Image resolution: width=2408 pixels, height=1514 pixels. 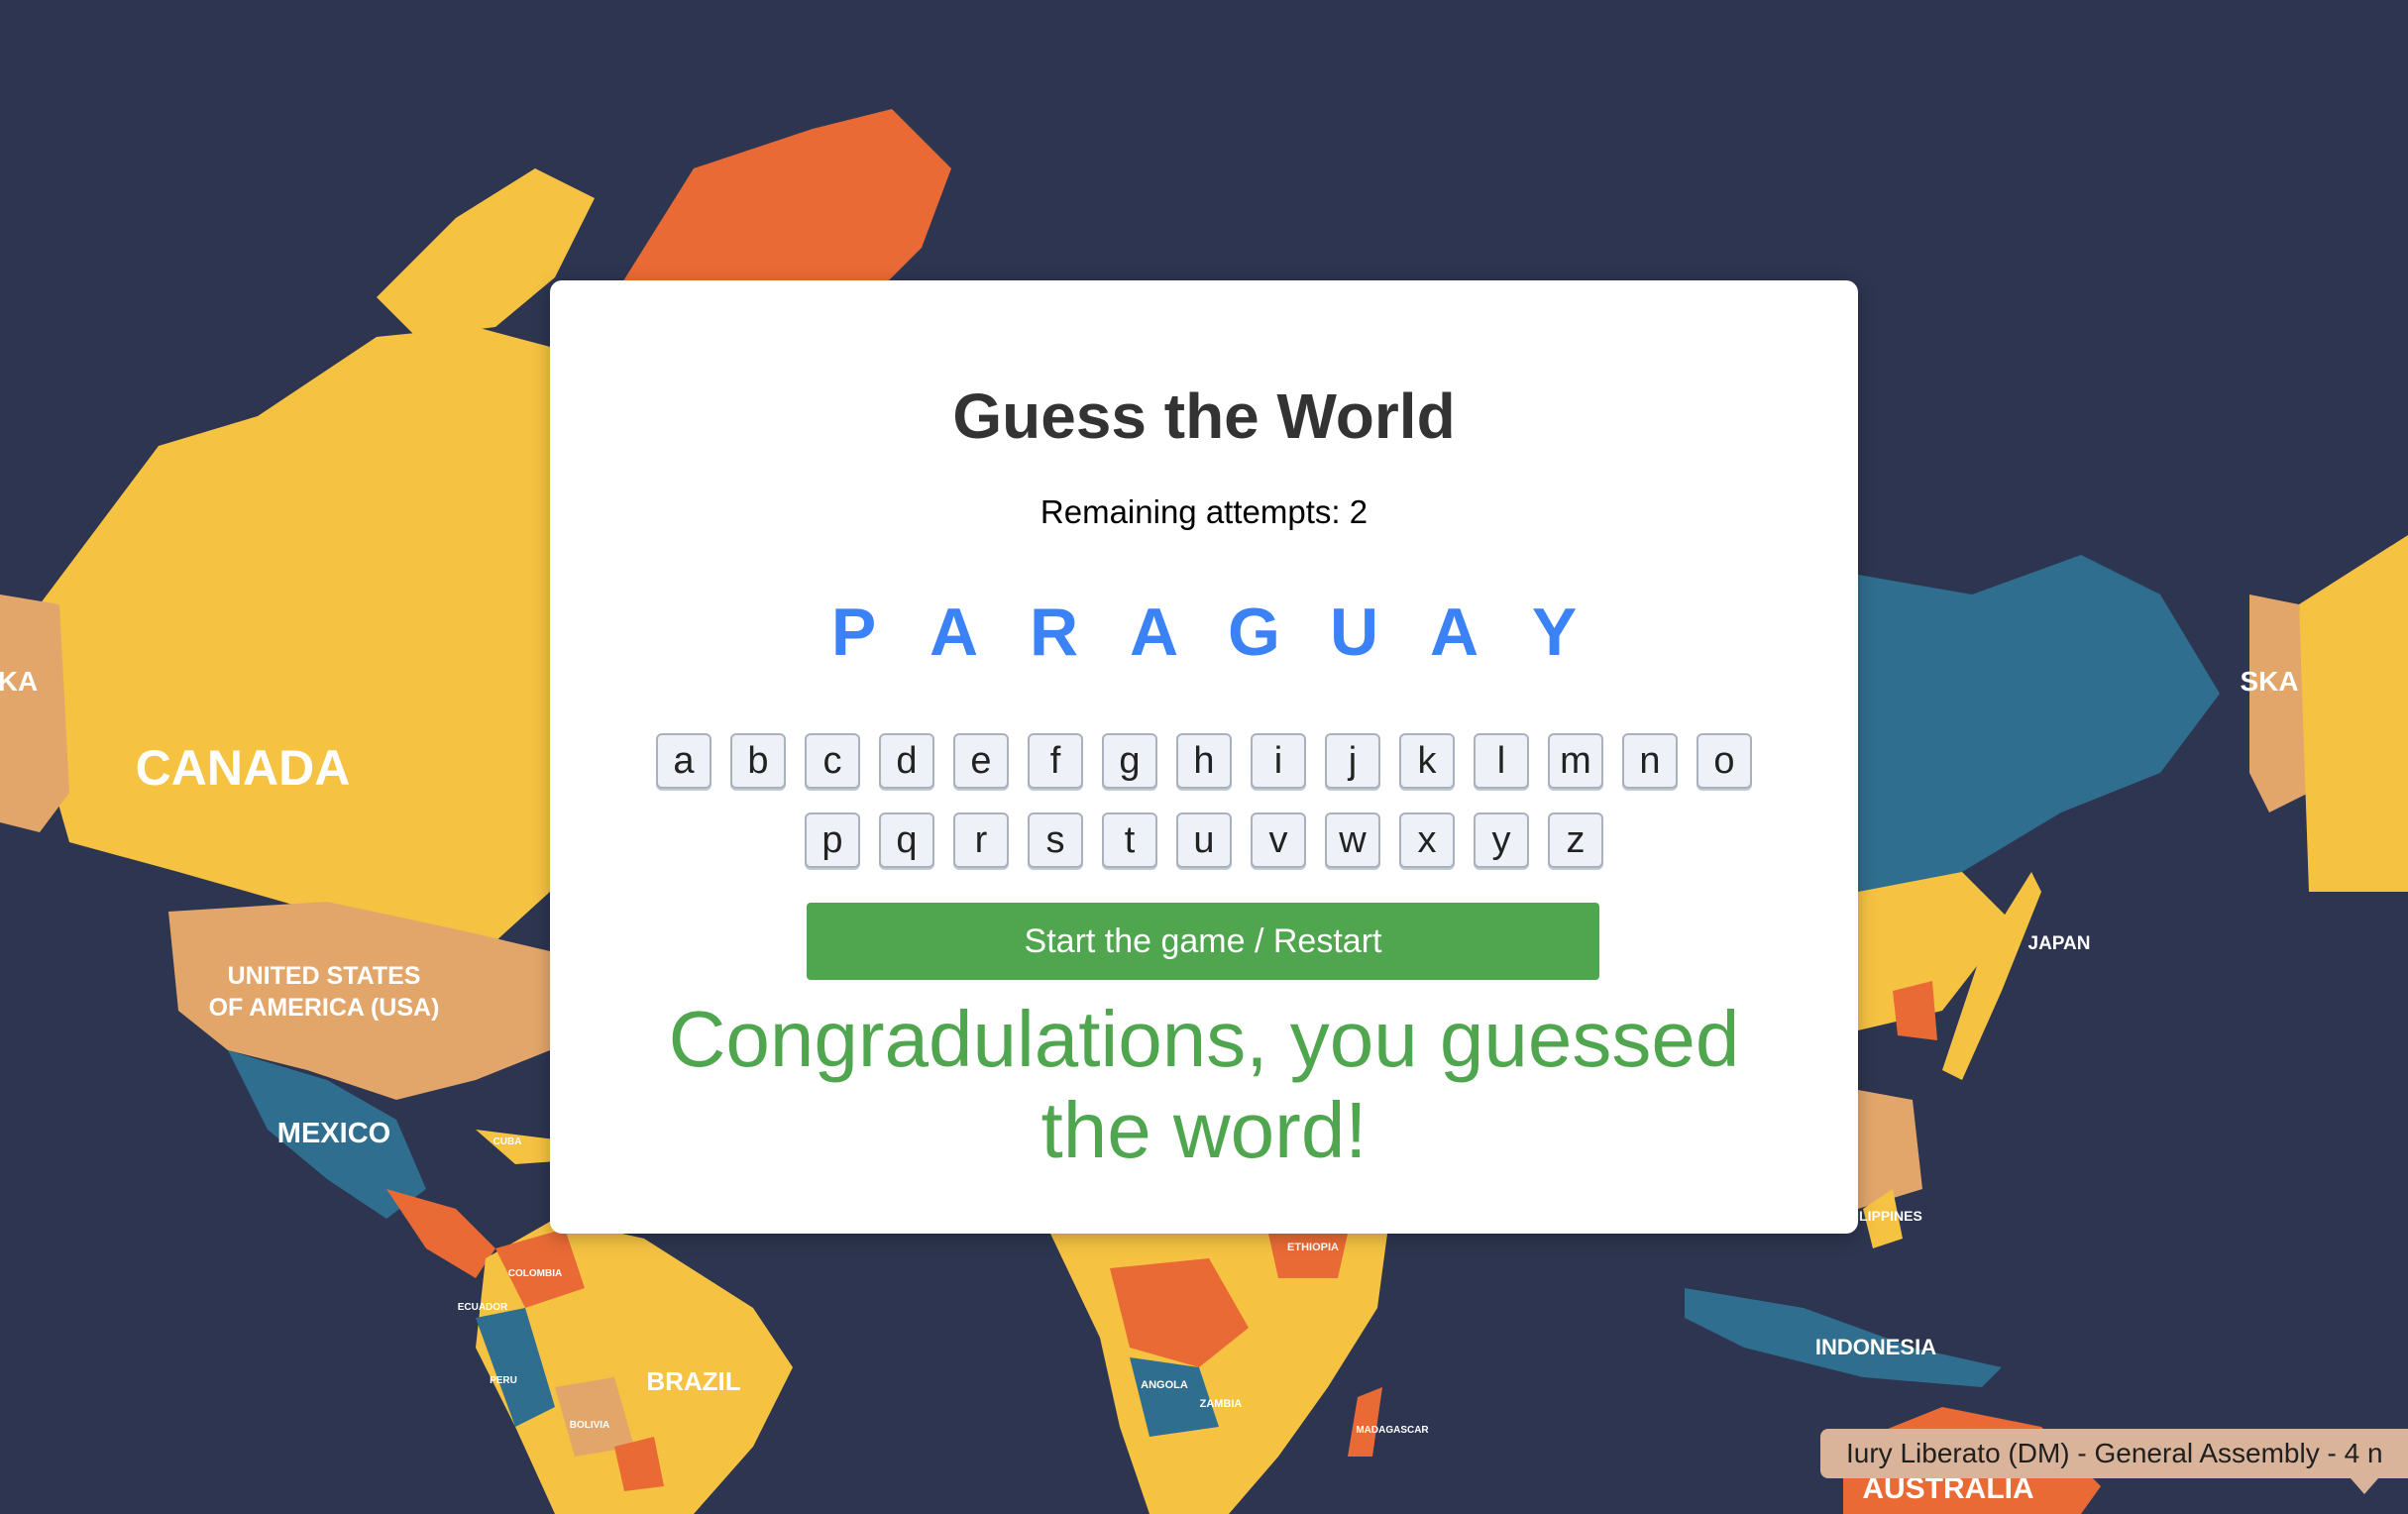 What do you see at coordinates (832, 761) in the screenshot?
I see `key-c: c` at bounding box center [832, 761].